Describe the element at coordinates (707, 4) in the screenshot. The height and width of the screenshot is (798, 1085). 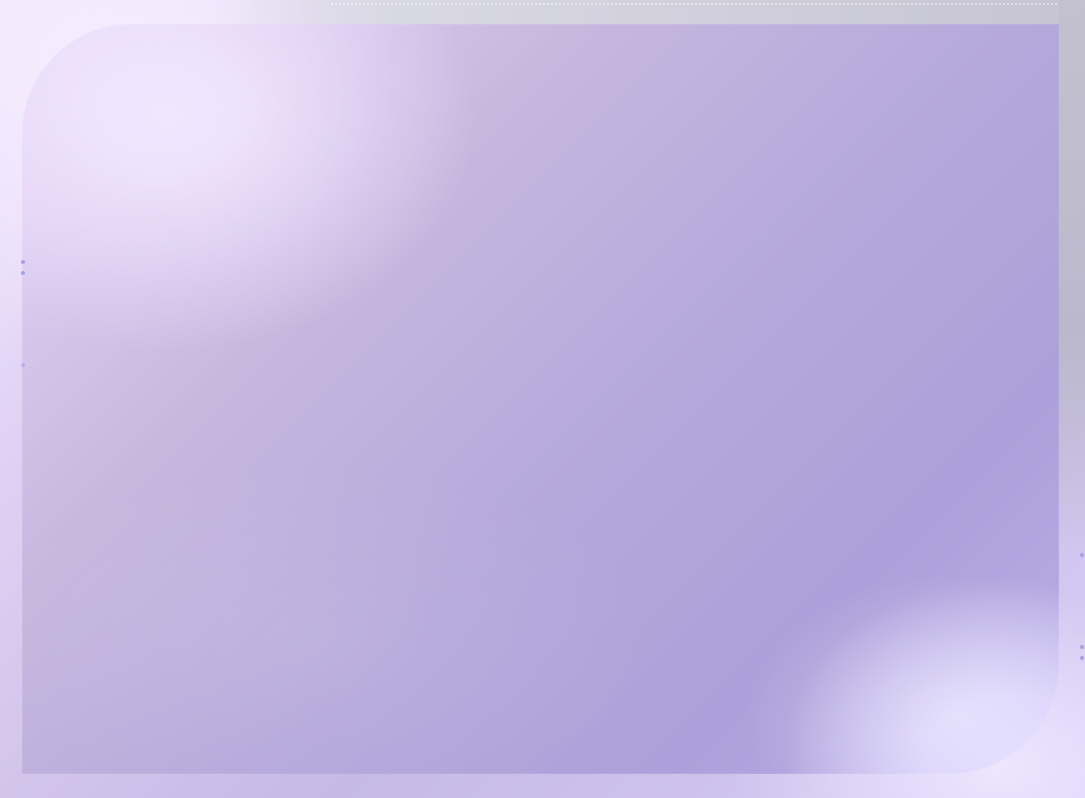
I see `top-band-dot-pattern` at that location.